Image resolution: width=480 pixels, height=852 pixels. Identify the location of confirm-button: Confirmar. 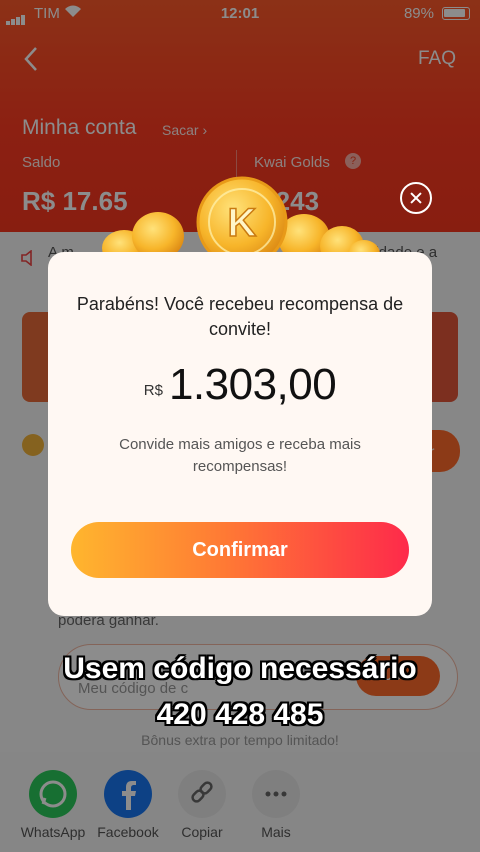
(240, 550).